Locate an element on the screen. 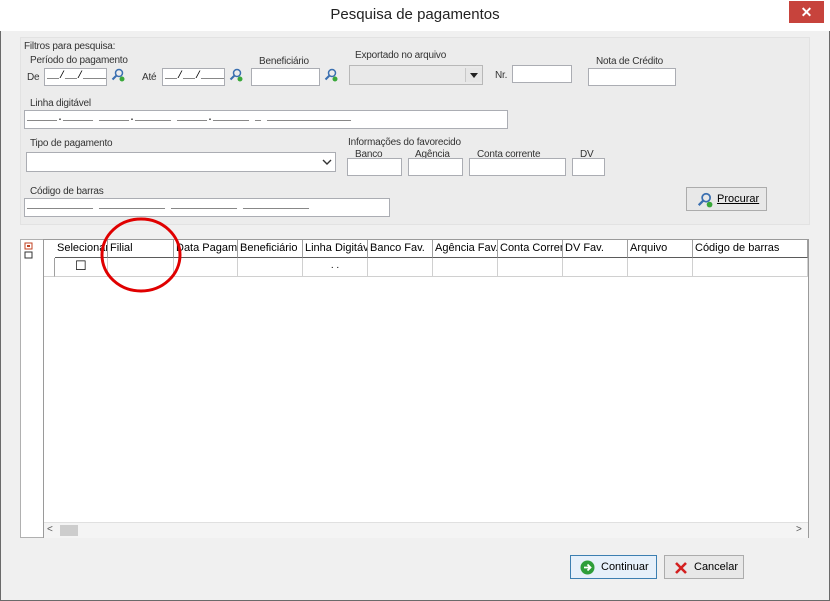 This screenshot has height=601, width=830. bank-input is located at coordinates (374, 167).